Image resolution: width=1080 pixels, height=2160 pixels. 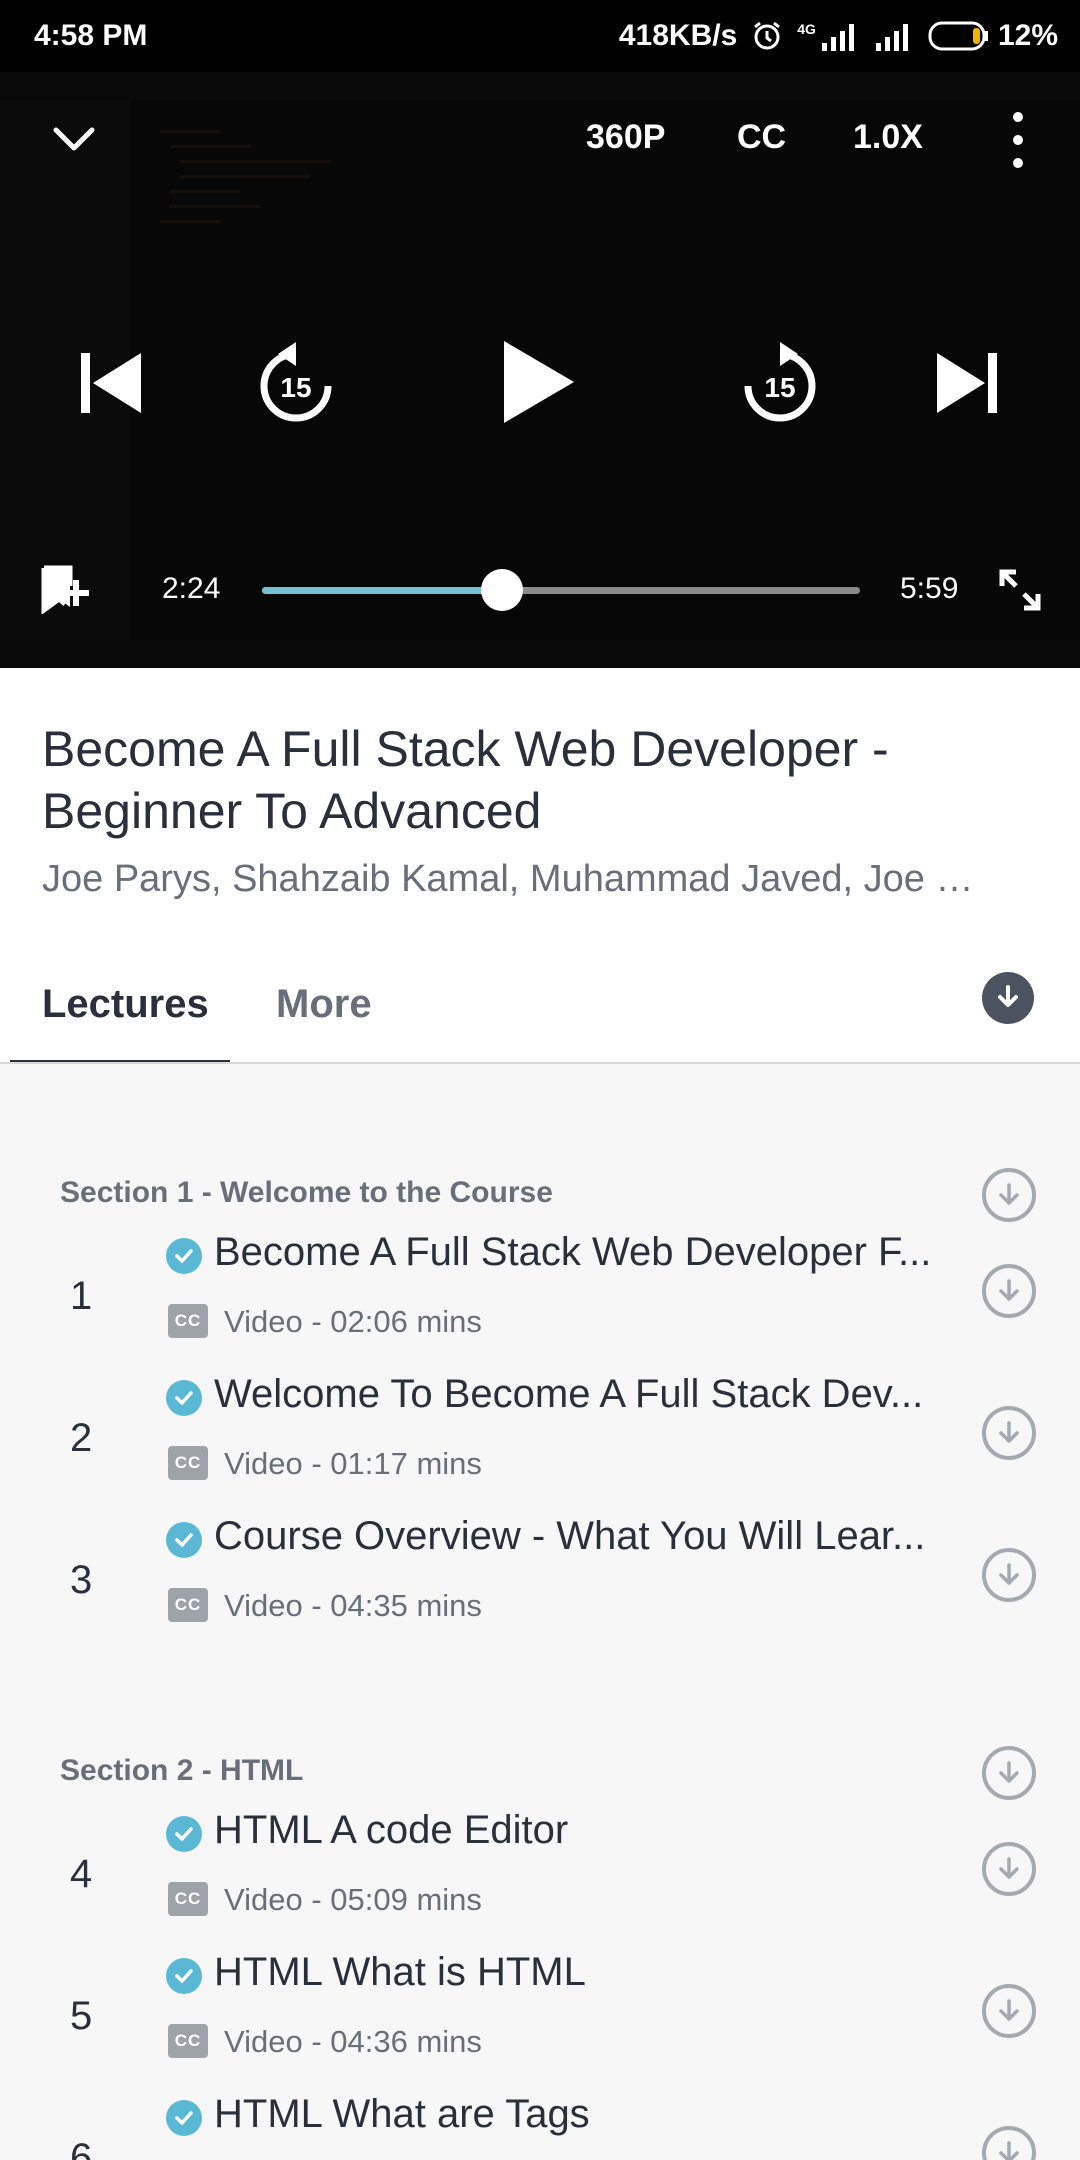 I want to click on lecture-number: 5, so click(x=81, y=2016).